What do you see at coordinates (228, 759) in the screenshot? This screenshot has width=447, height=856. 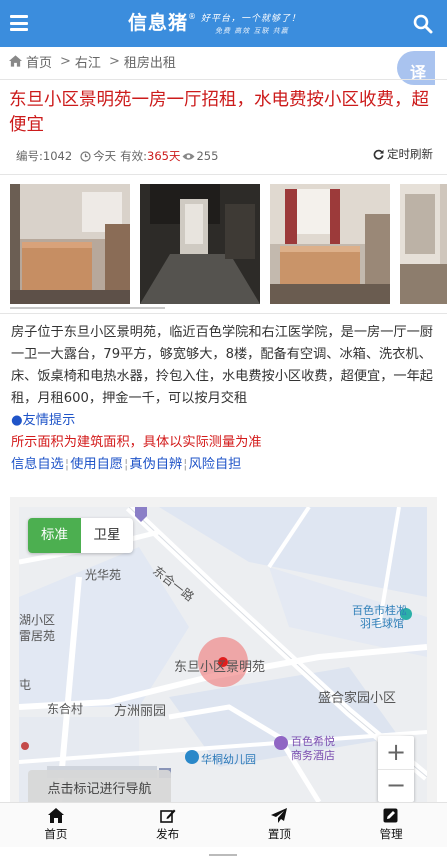 I see `map-label: 华桐幼儿园` at bounding box center [228, 759].